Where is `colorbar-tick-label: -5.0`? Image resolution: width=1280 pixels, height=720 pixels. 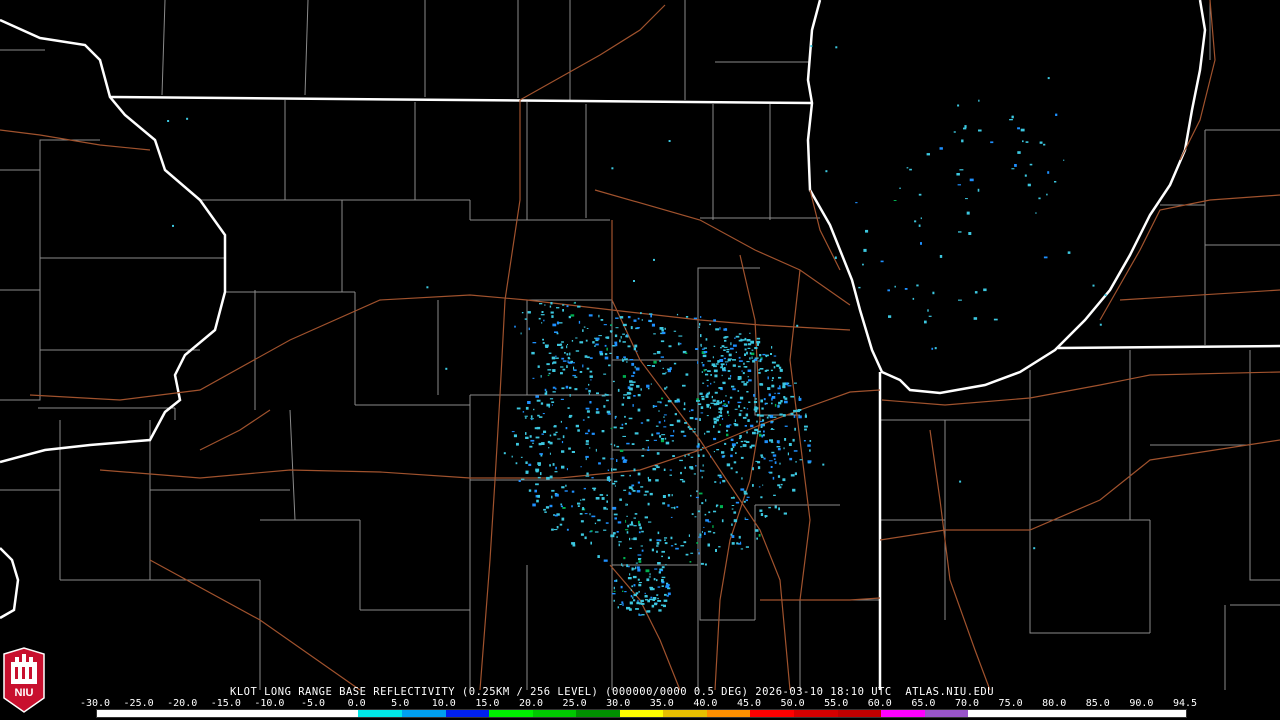
colorbar-tick-label: -5.0 is located at coordinates (313, 703).